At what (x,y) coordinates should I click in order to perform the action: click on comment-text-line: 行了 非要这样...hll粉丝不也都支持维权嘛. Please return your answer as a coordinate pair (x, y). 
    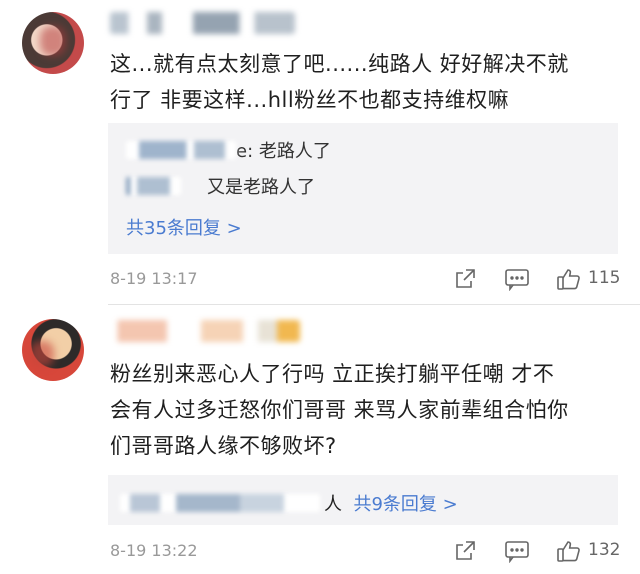
    Looking at the image, I should click on (310, 100).